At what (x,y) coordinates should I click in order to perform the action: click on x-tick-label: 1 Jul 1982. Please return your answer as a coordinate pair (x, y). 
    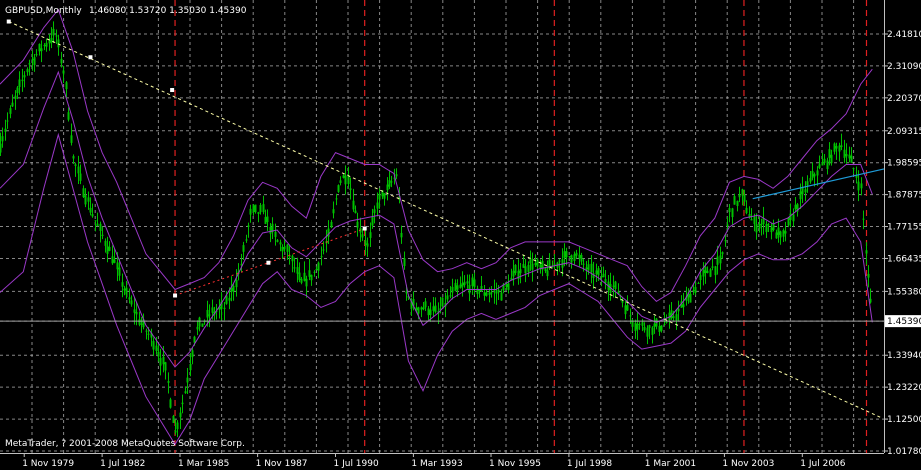
    Looking at the image, I should click on (122, 464).